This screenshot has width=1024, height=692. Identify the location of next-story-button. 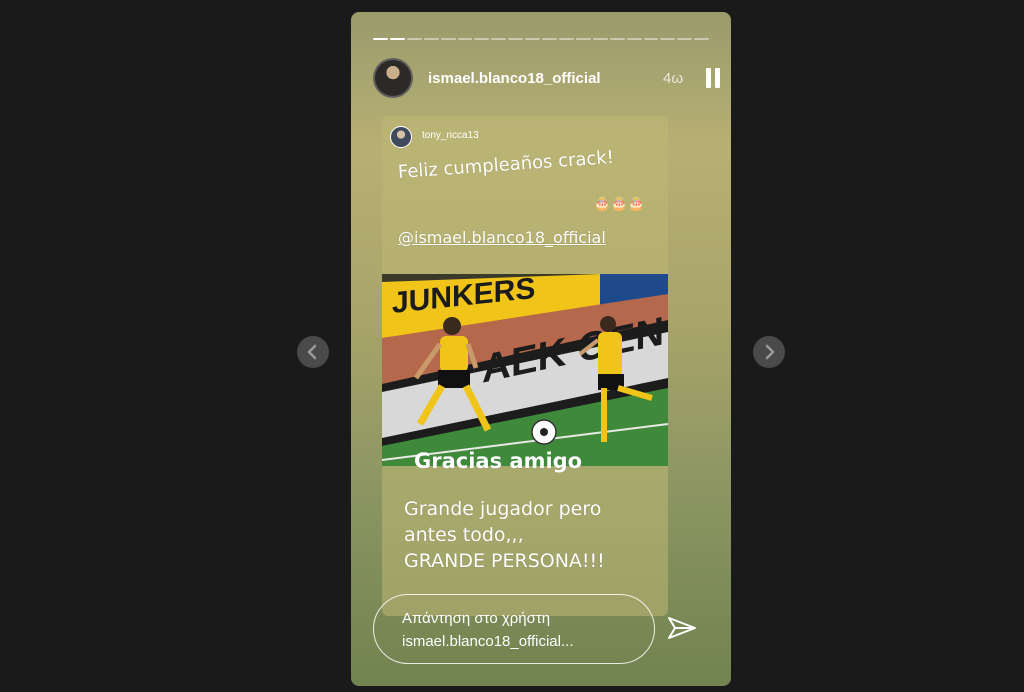
(769, 352).